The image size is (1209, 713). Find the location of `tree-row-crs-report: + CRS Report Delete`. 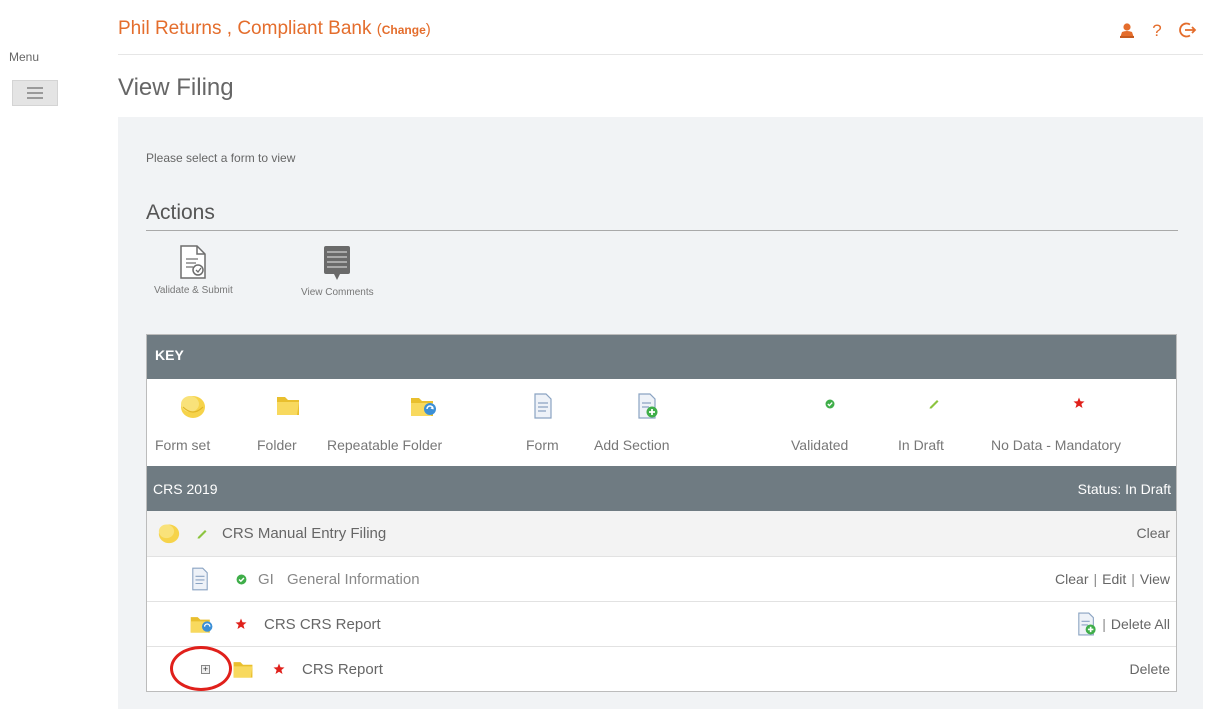

tree-row-crs-report: + CRS Report Delete is located at coordinates (661, 668).